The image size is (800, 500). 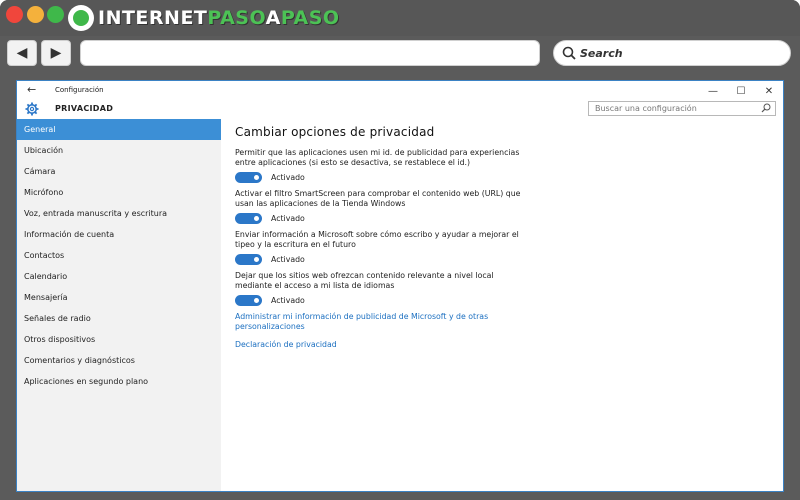 What do you see at coordinates (119, 255) in the screenshot?
I see `sidebar-item-contactos: Contactos` at bounding box center [119, 255].